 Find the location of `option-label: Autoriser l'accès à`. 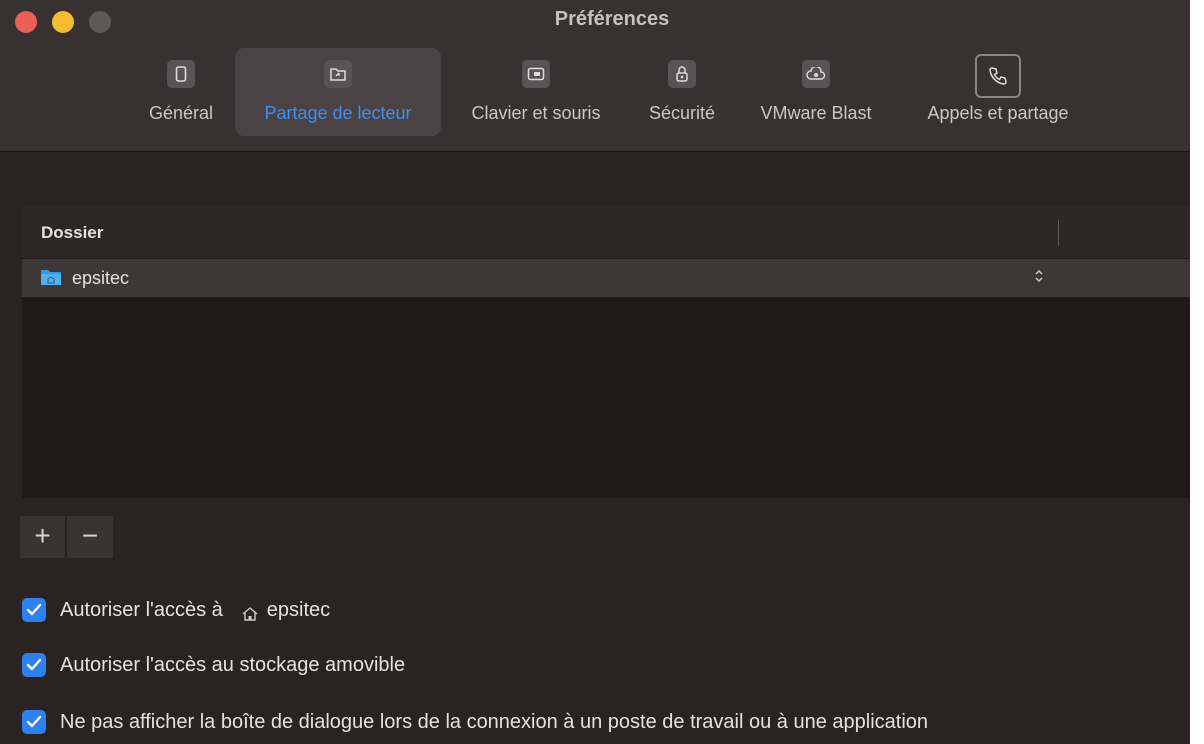

option-label: Autoriser l'accès à is located at coordinates (141, 609).